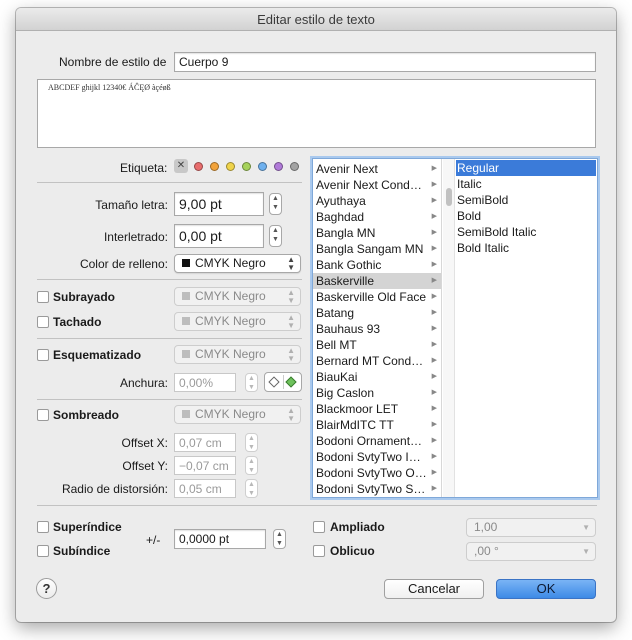 The width and height of the screenshot is (632, 640). I want to click on outline-color-popup: CMYK Negro ▲ ▼, so click(237, 354).